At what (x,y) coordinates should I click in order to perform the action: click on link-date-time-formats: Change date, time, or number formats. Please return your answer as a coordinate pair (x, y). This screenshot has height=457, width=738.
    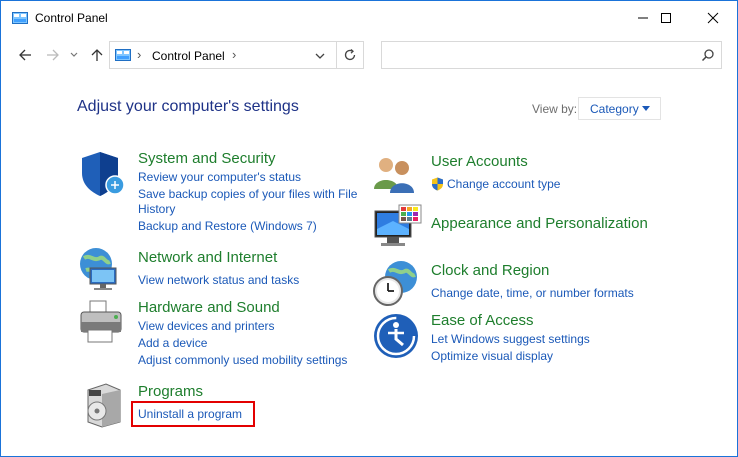
    Looking at the image, I should click on (532, 293).